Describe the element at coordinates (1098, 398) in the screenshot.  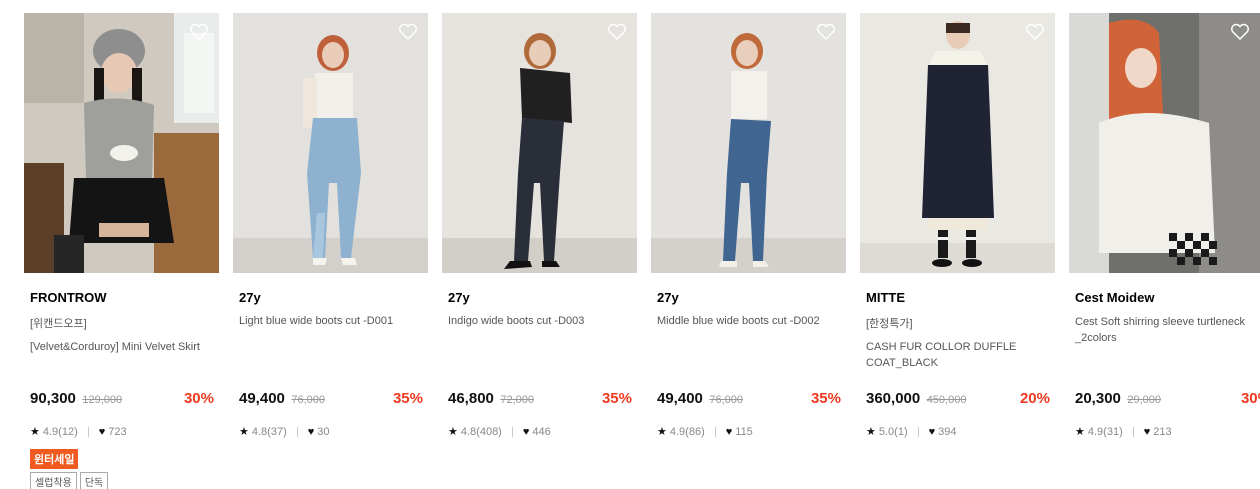
I see `sale-price: 20,300` at that location.